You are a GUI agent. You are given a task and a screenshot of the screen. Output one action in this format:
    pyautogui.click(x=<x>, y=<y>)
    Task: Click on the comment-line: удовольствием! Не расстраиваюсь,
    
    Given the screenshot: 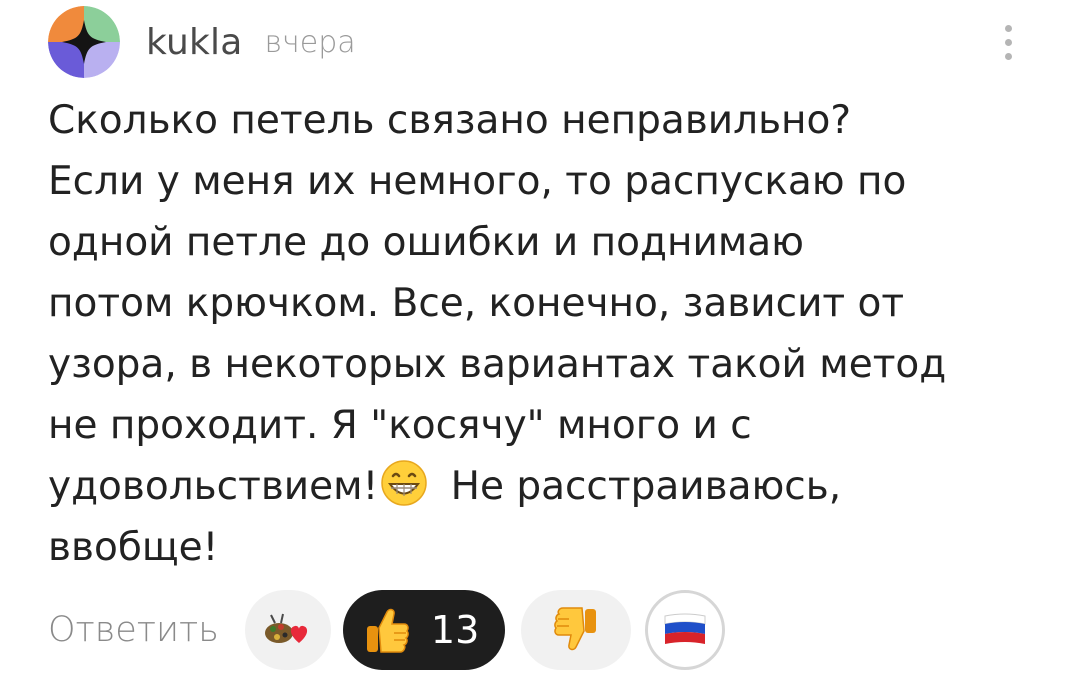 What is the action you would take?
    pyautogui.click(x=543, y=486)
    